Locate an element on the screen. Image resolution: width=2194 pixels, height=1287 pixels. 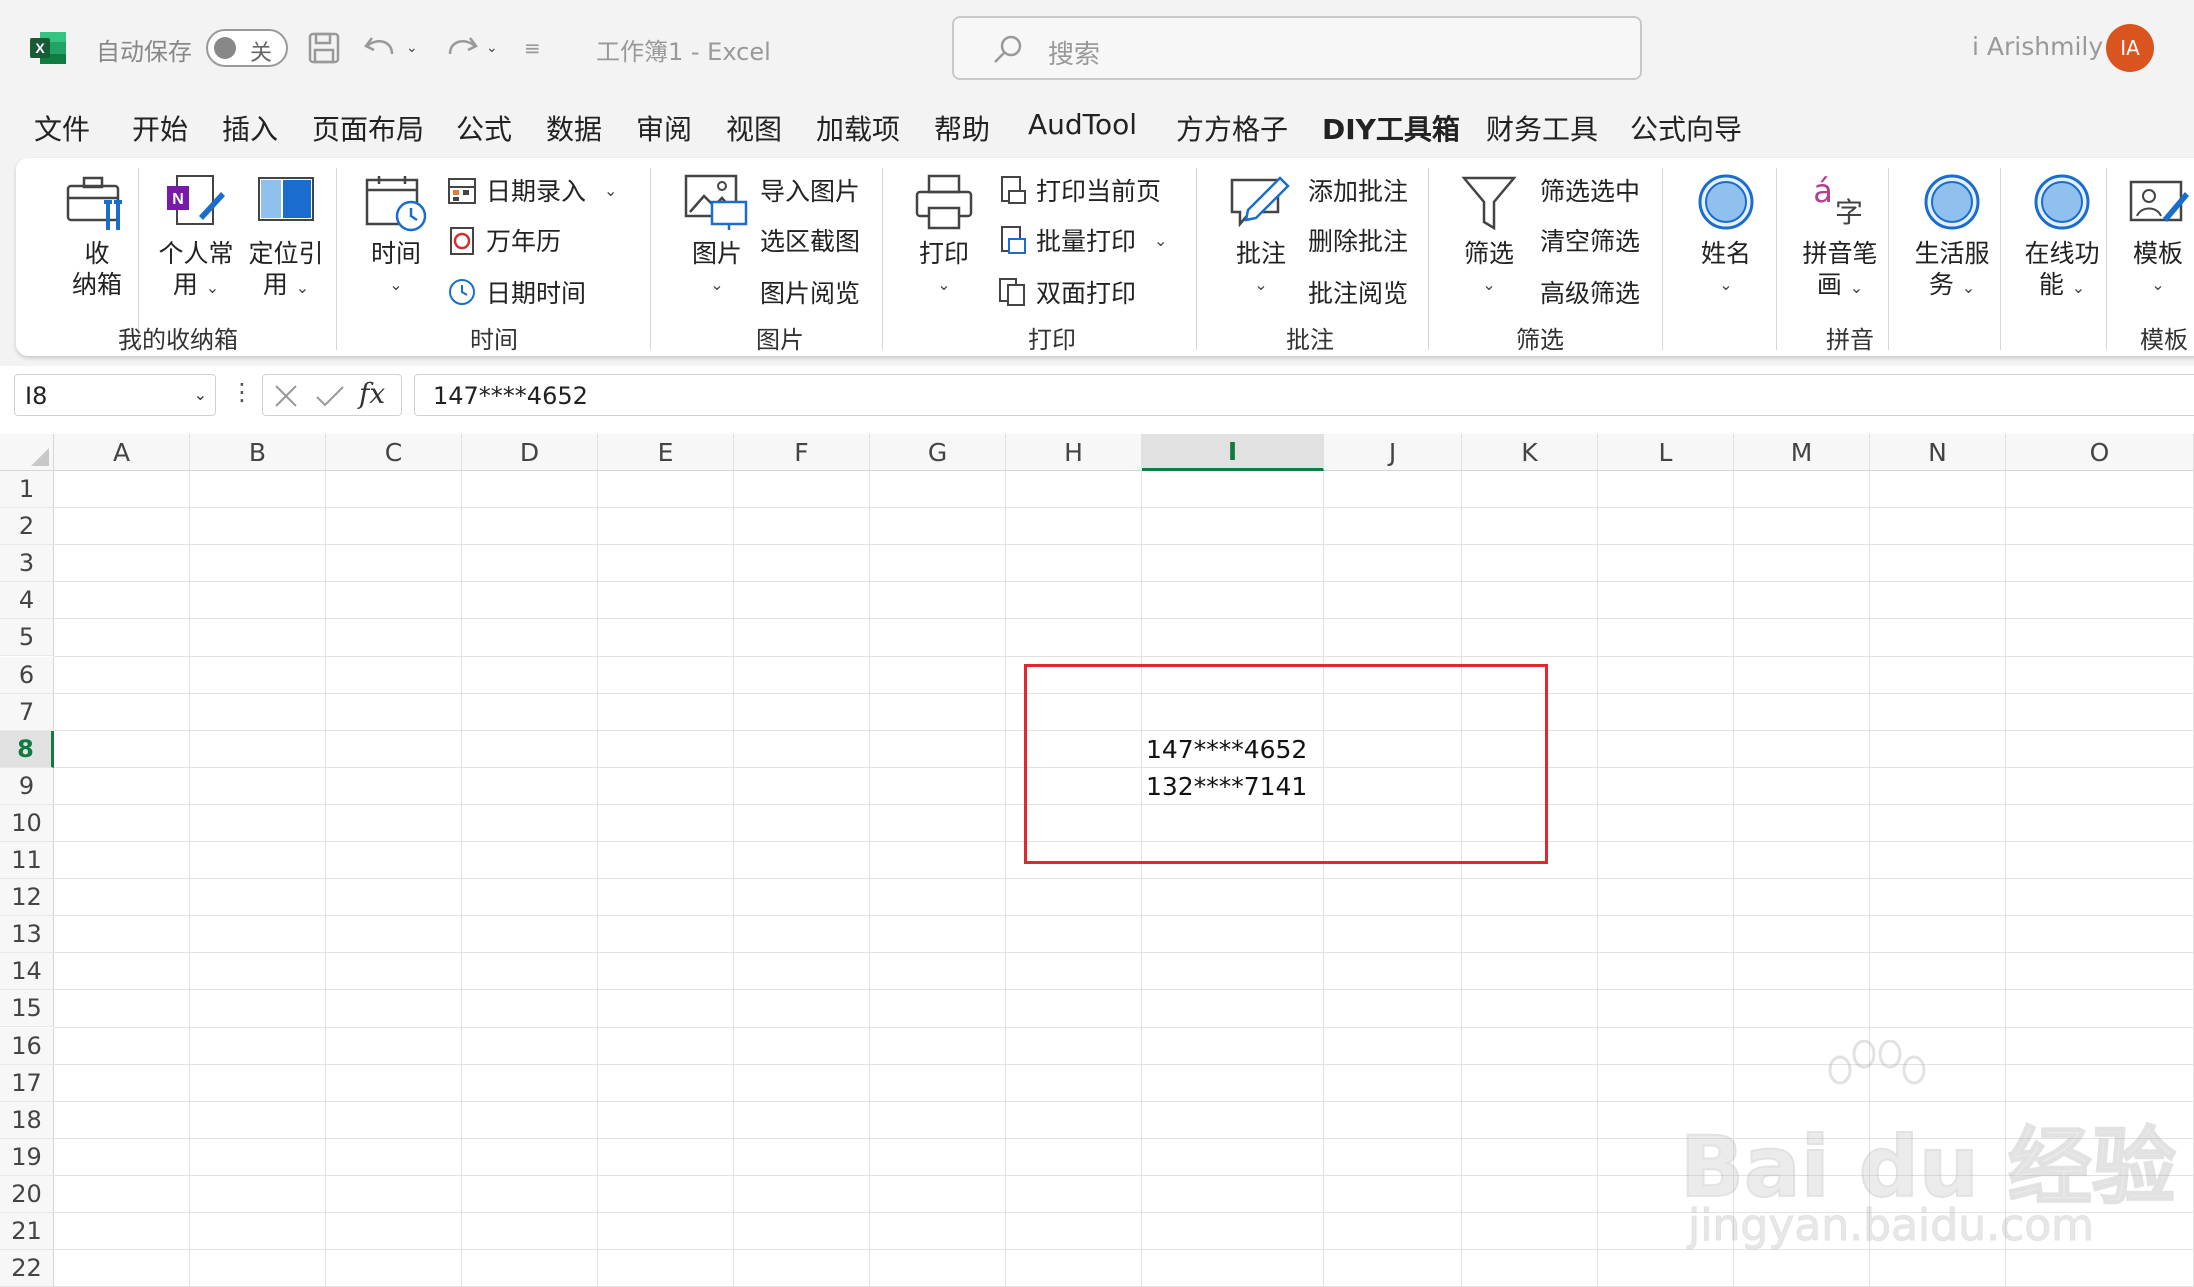
column-header-k: K is located at coordinates (1530, 452).